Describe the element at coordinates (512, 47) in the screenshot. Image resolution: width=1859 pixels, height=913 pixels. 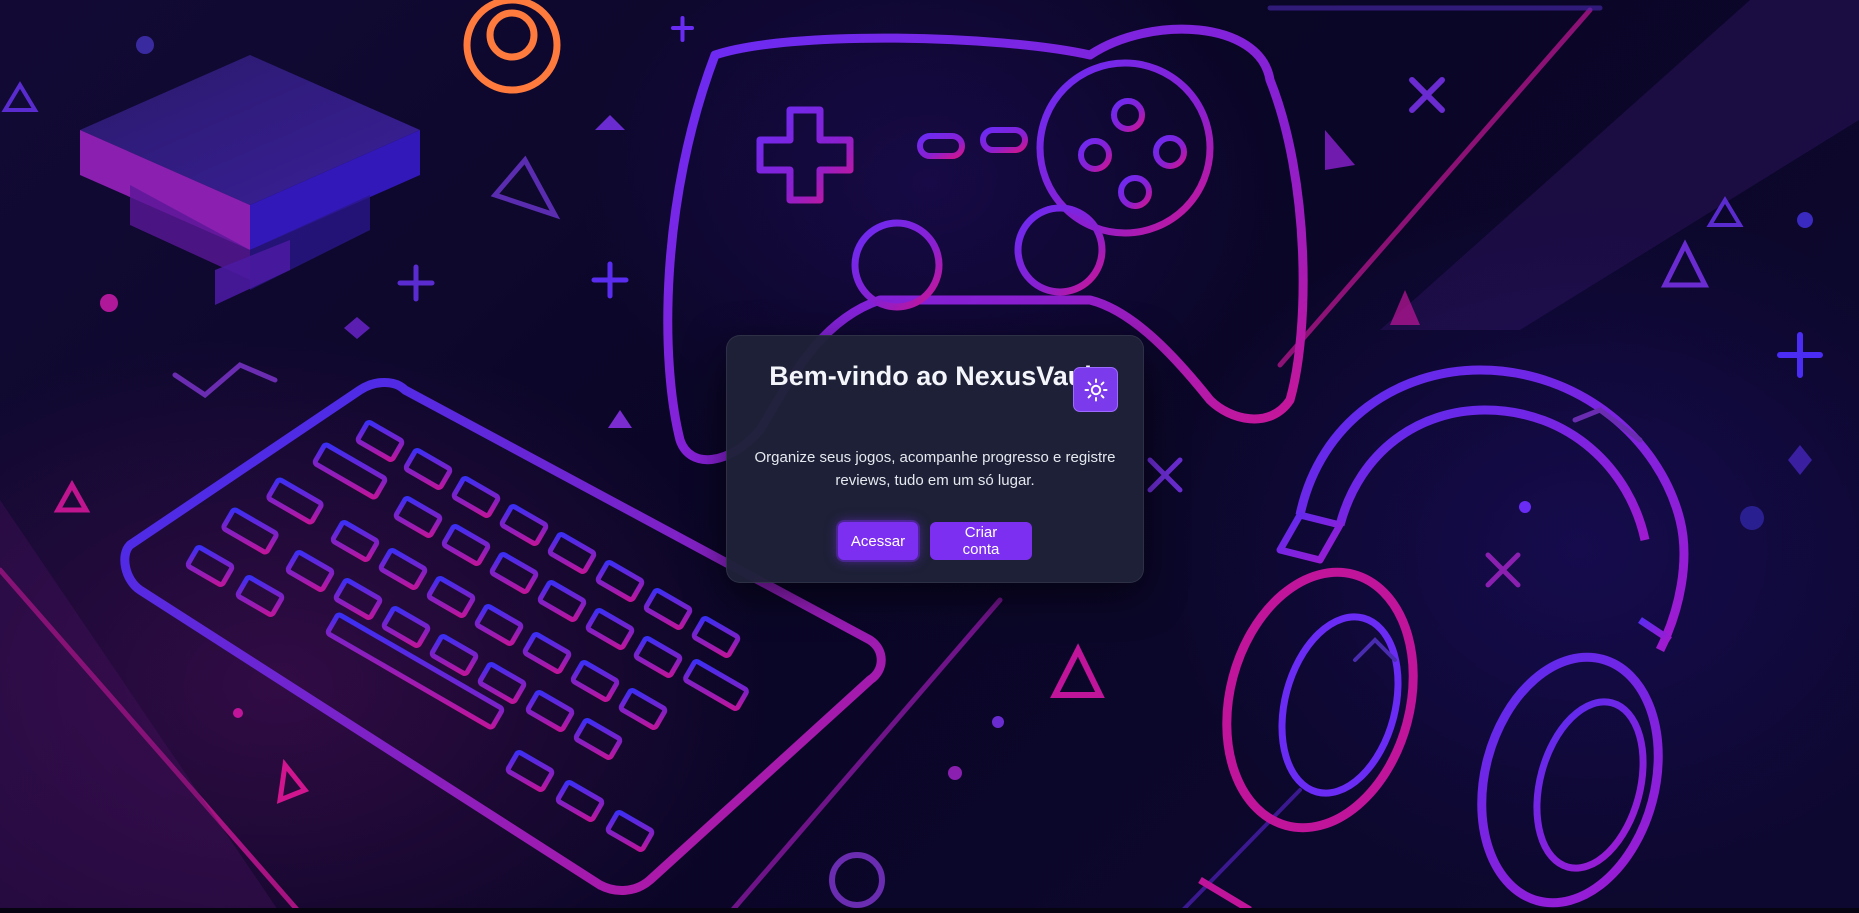
I see `coin` at that location.